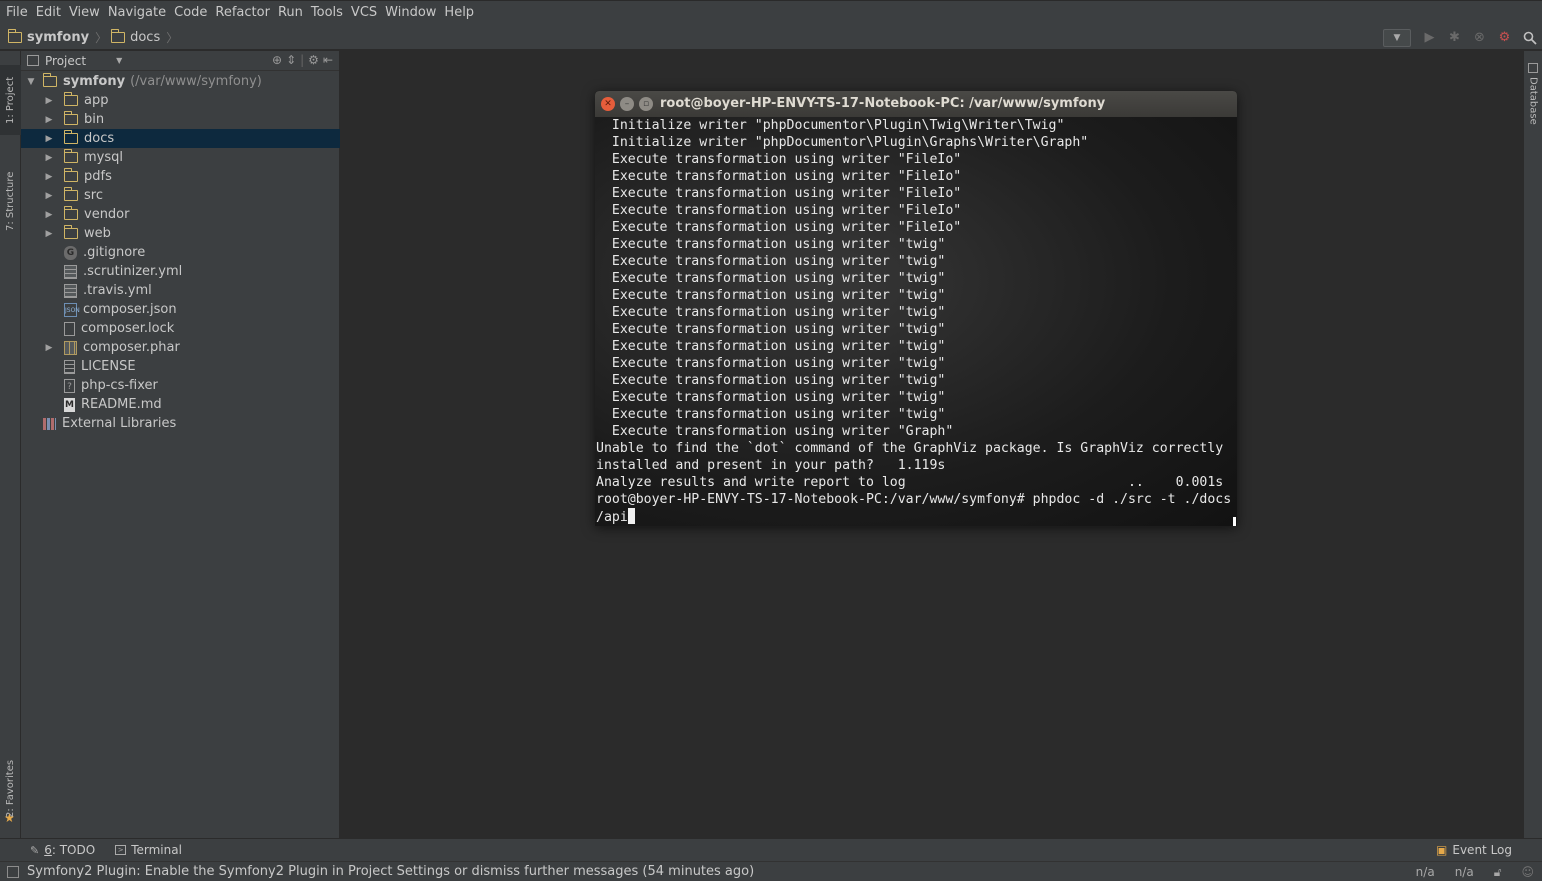  I want to click on tab-terminal: > Terminal, so click(148, 850).